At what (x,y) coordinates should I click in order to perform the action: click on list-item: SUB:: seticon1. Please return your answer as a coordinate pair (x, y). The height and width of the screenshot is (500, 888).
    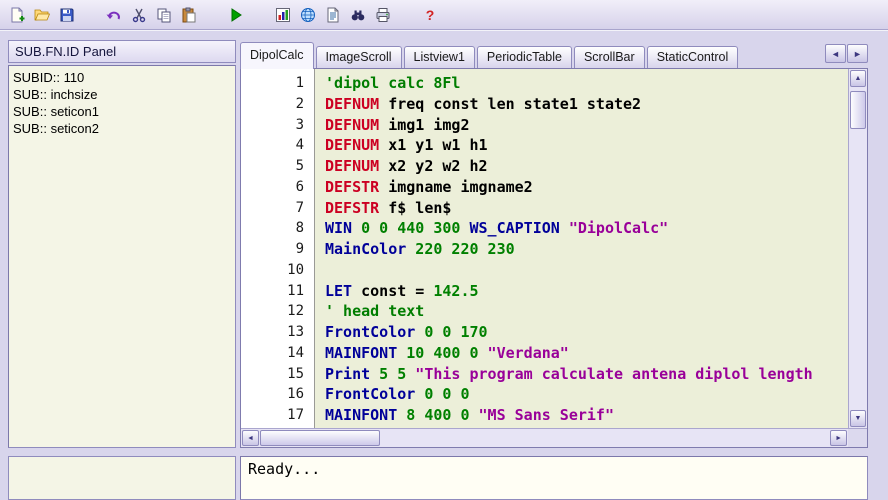
    Looking at the image, I should click on (122, 111).